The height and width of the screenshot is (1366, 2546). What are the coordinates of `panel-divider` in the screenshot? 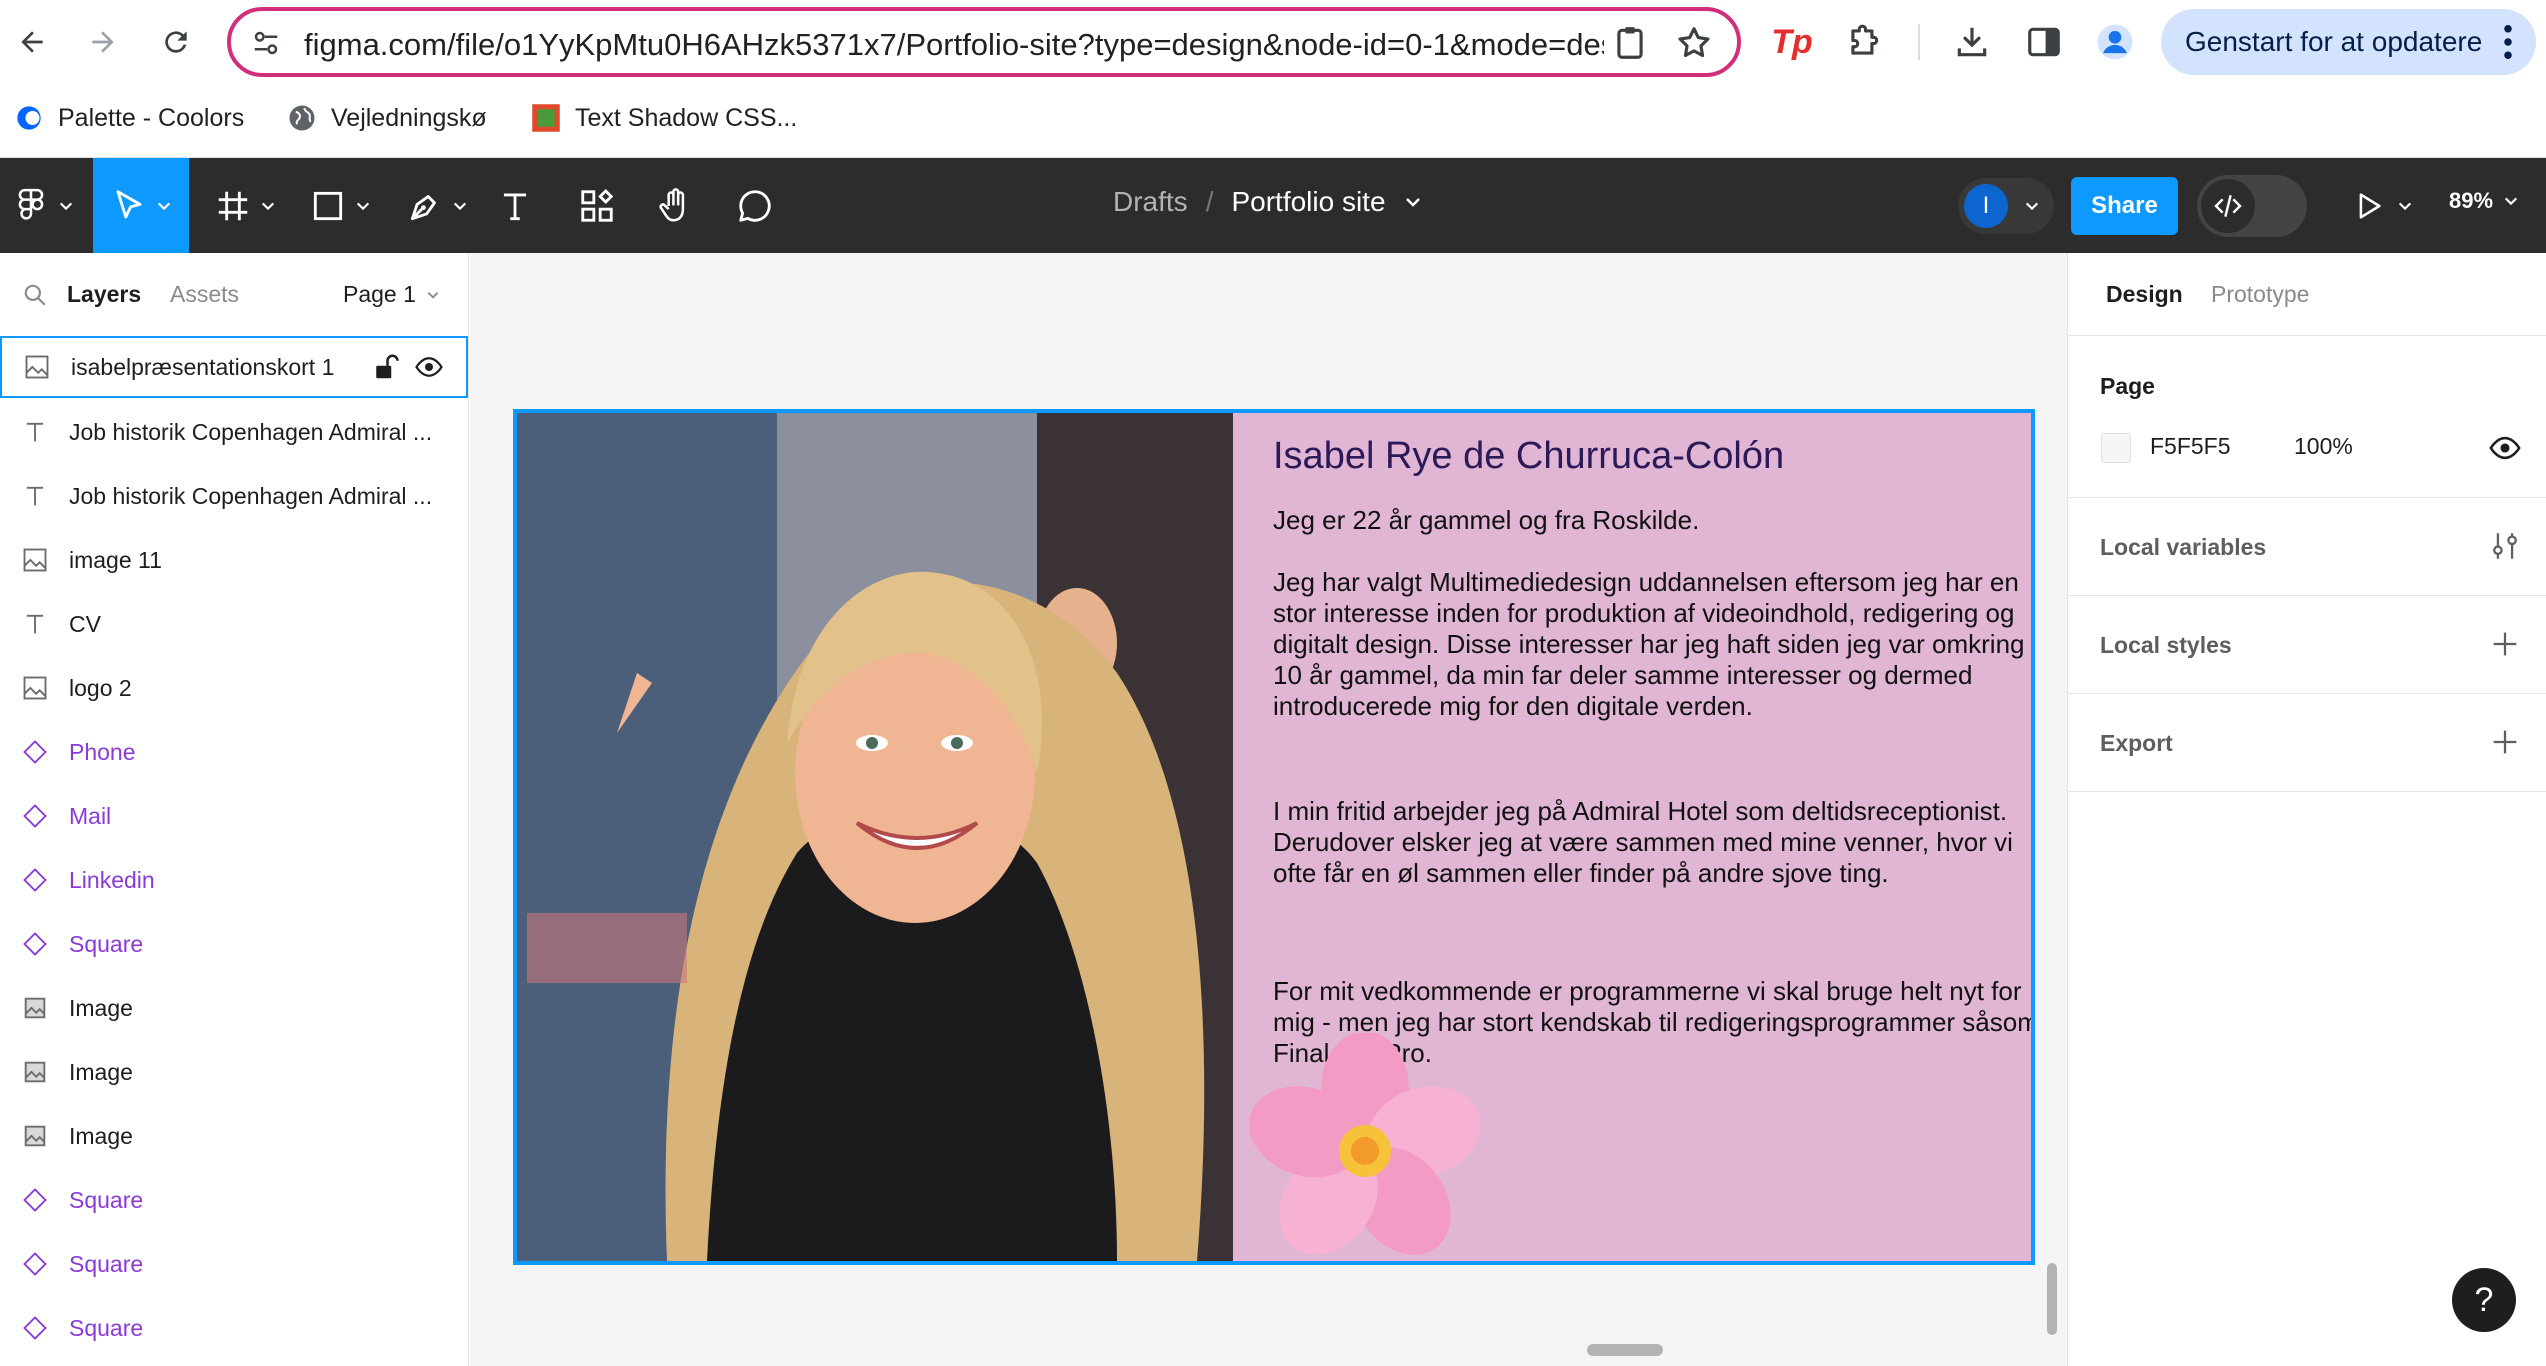 It's located at (2307, 497).